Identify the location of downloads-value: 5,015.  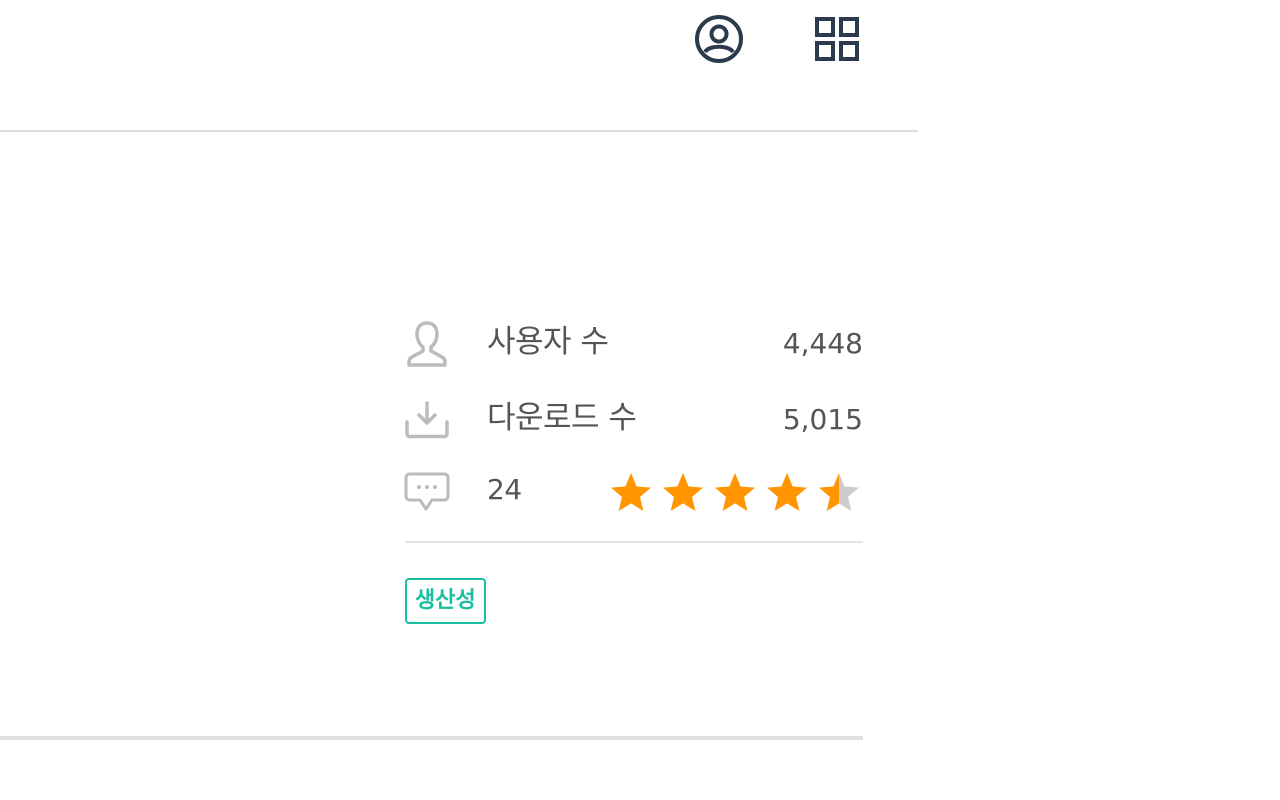
(822, 419).